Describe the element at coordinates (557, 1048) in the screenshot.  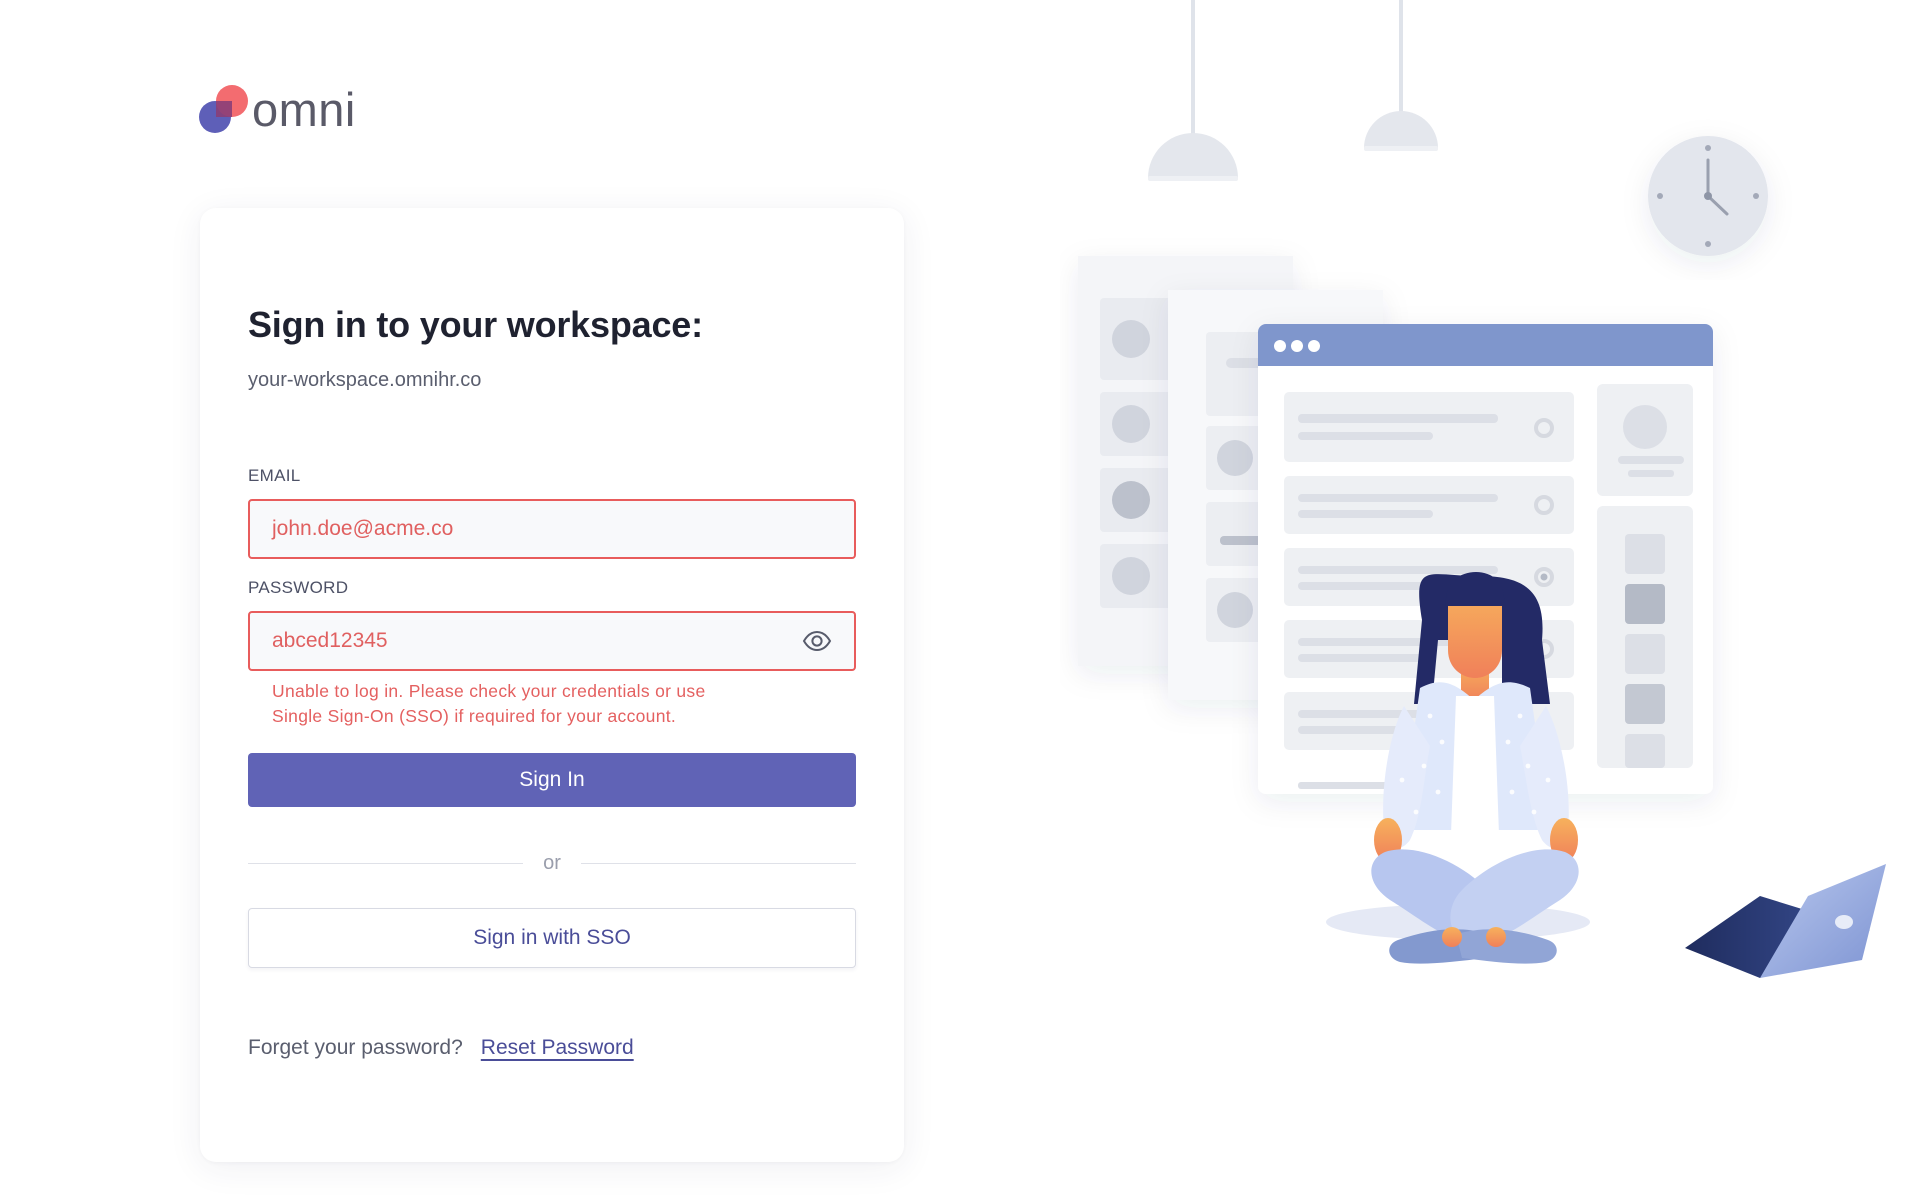
I see `reset-password-link: Reset Password` at that location.